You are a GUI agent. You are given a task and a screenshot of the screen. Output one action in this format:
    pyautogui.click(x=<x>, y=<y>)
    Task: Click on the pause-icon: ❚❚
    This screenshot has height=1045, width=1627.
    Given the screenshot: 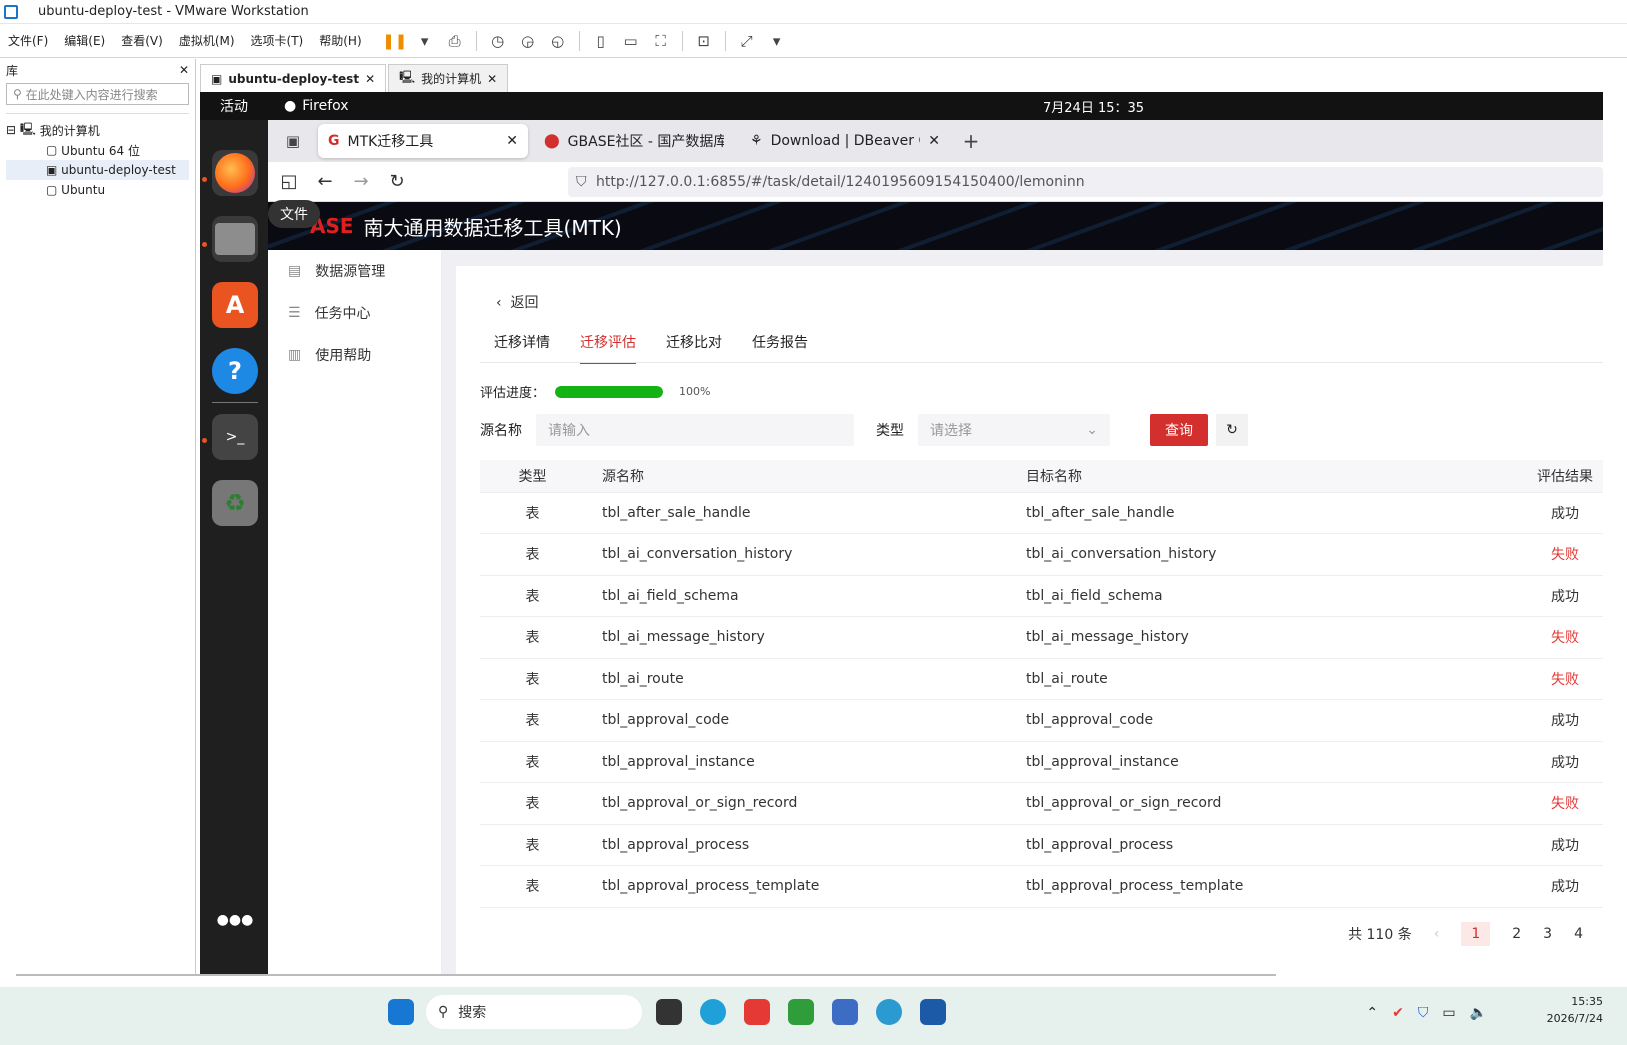 What is the action you would take?
    pyautogui.click(x=394, y=41)
    